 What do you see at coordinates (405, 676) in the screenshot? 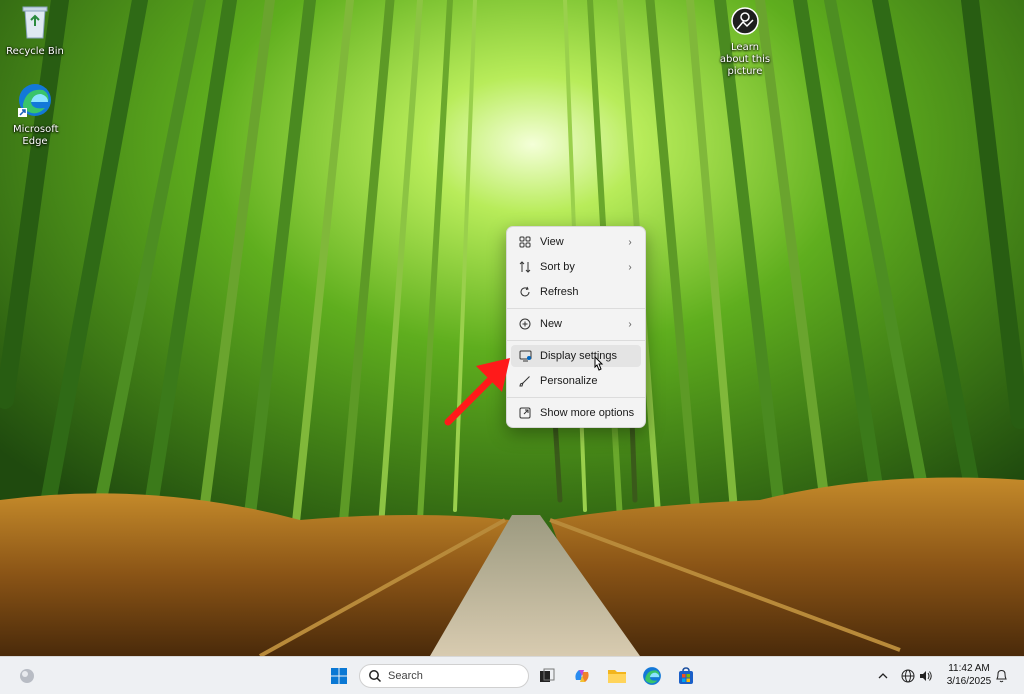
I see `search-placeholder: Search` at bounding box center [405, 676].